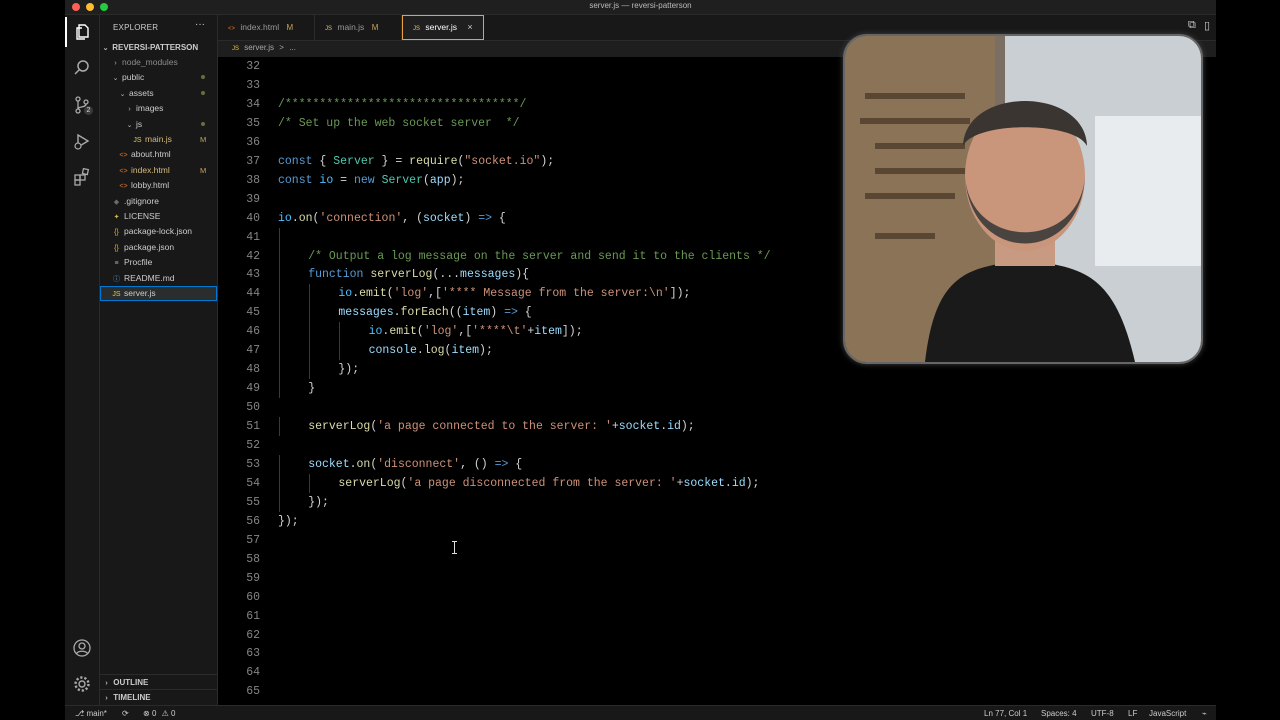  Describe the element at coordinates (158, 124) in the screenshot. I see `folder-item: ⌄ js` at that location.